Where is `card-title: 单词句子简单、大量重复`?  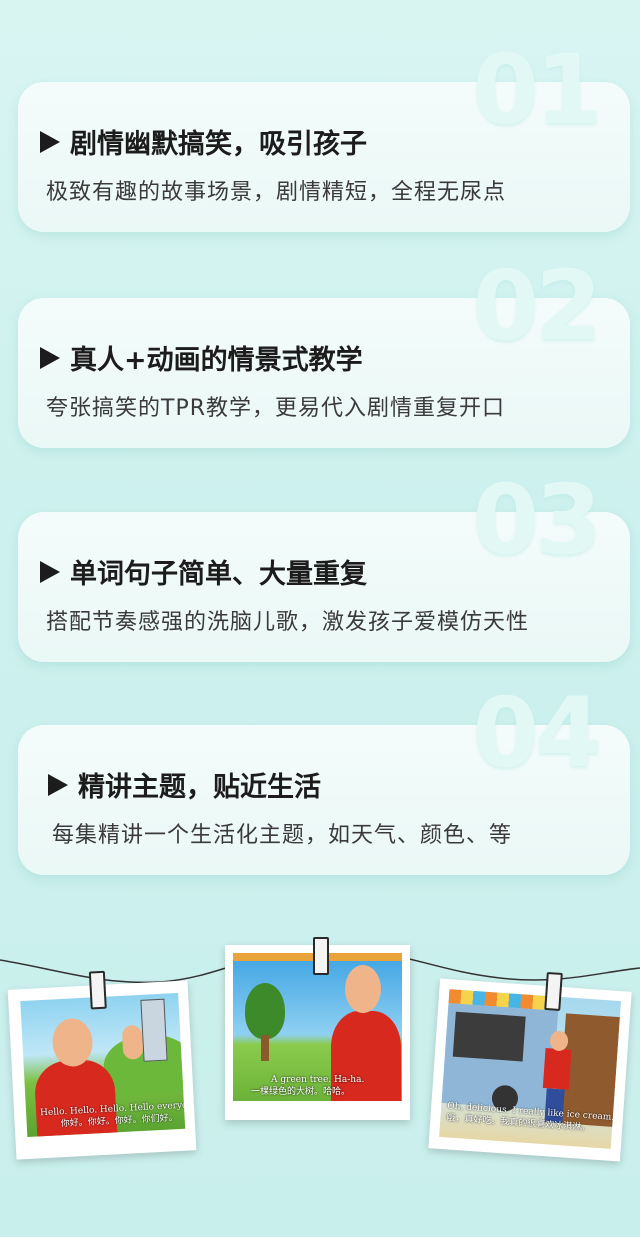 card-title: 单词句子简单、大量重复 is located at coordinates (203, 571).